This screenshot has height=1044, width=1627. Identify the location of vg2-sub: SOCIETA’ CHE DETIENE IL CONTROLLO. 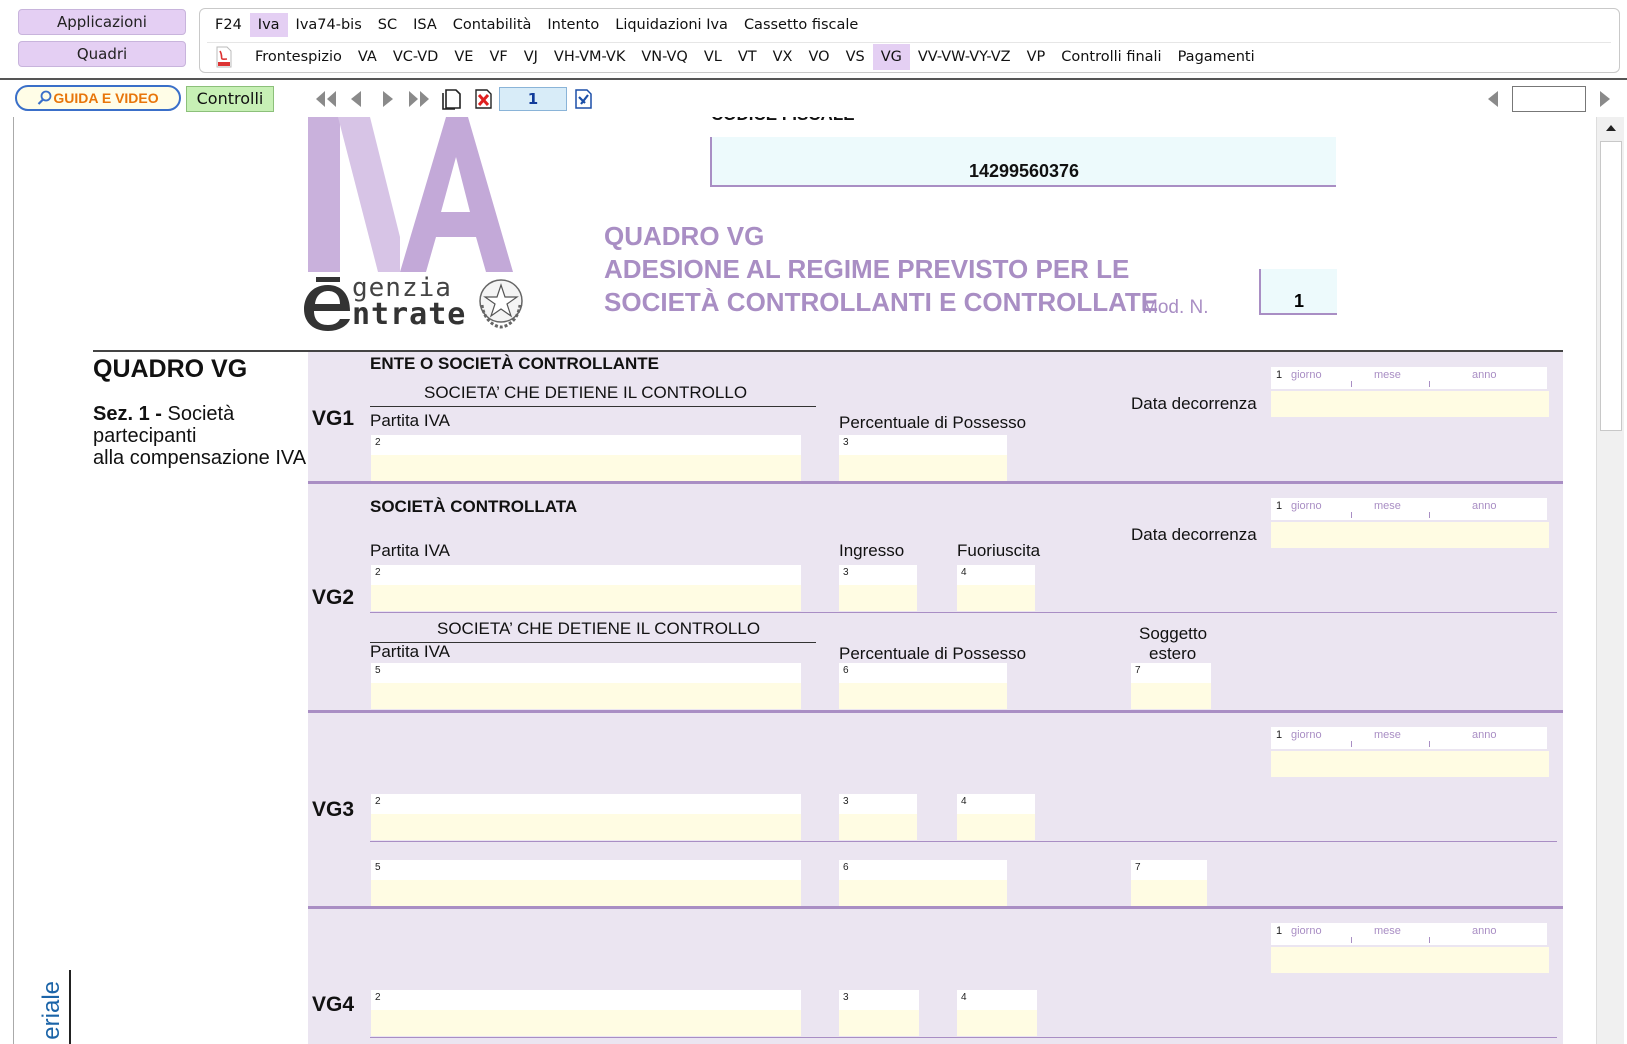
(599, 628).